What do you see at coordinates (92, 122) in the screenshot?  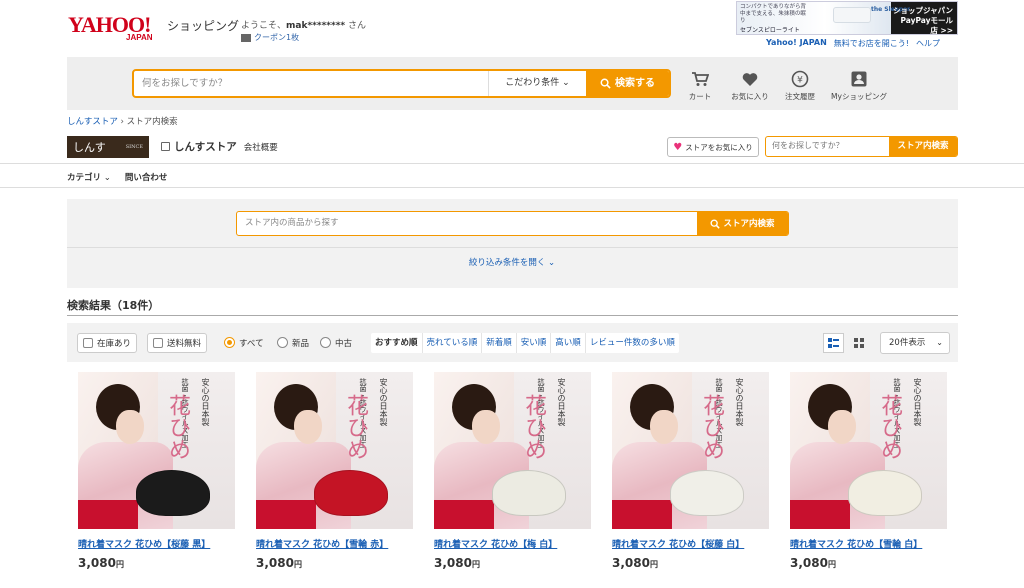 I see `breadcrumb-store: しんすストア` at bounding box center [92, 122].